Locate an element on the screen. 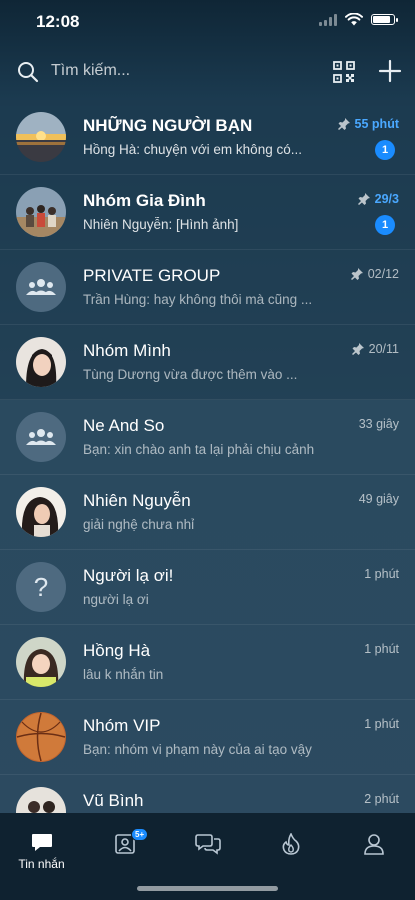 The width and height of the screenshot is (415, 900). tab-profile is located at coordinates (373, 843).